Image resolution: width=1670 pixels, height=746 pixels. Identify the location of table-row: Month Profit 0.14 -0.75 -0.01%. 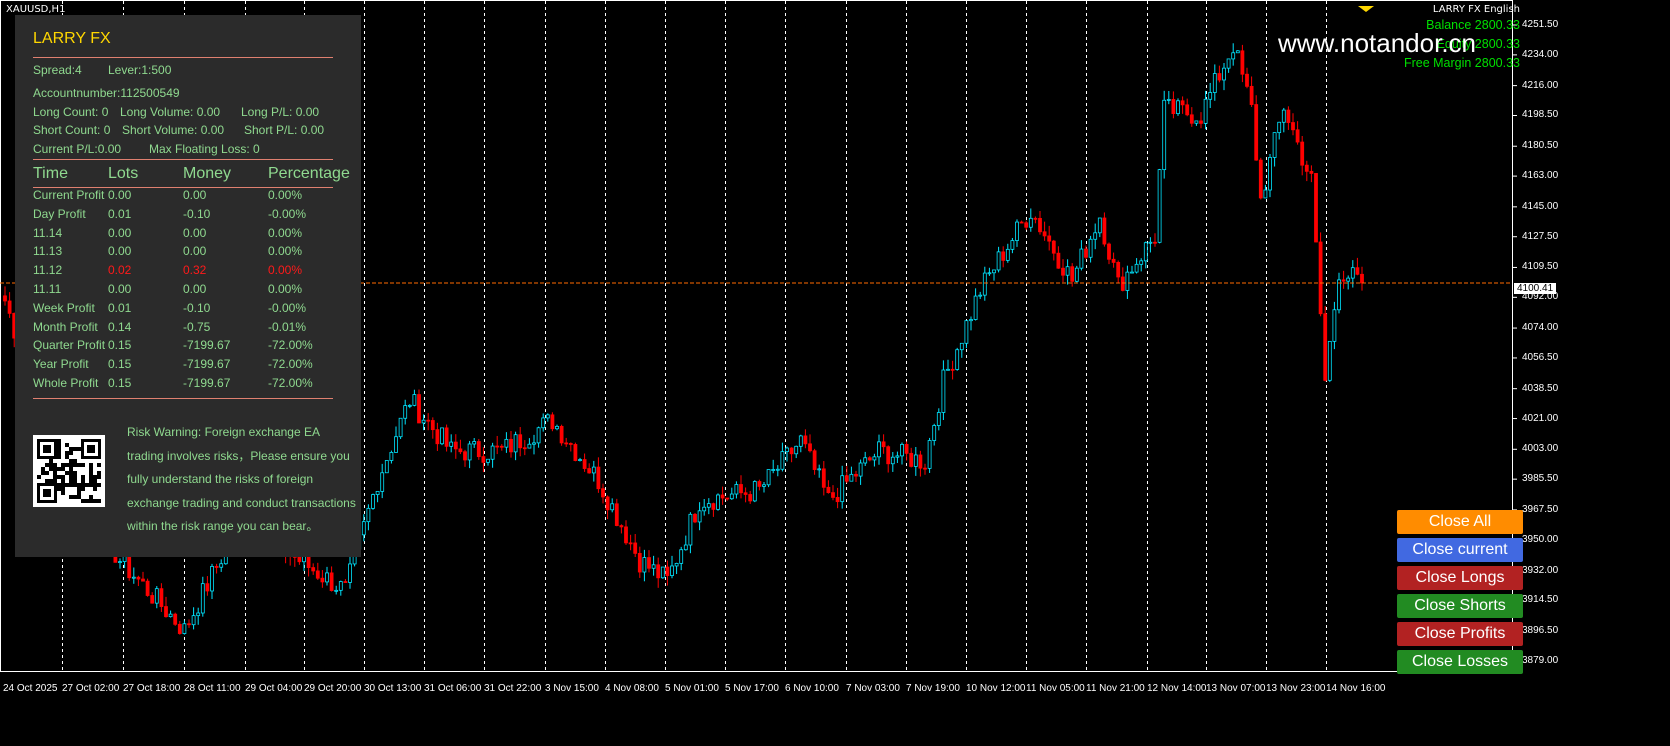
(193, 329).